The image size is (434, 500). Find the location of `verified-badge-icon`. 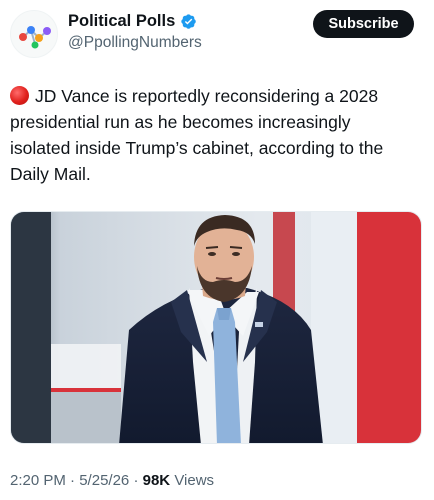

verified-badge-icon is located at coordinates (189, 21).